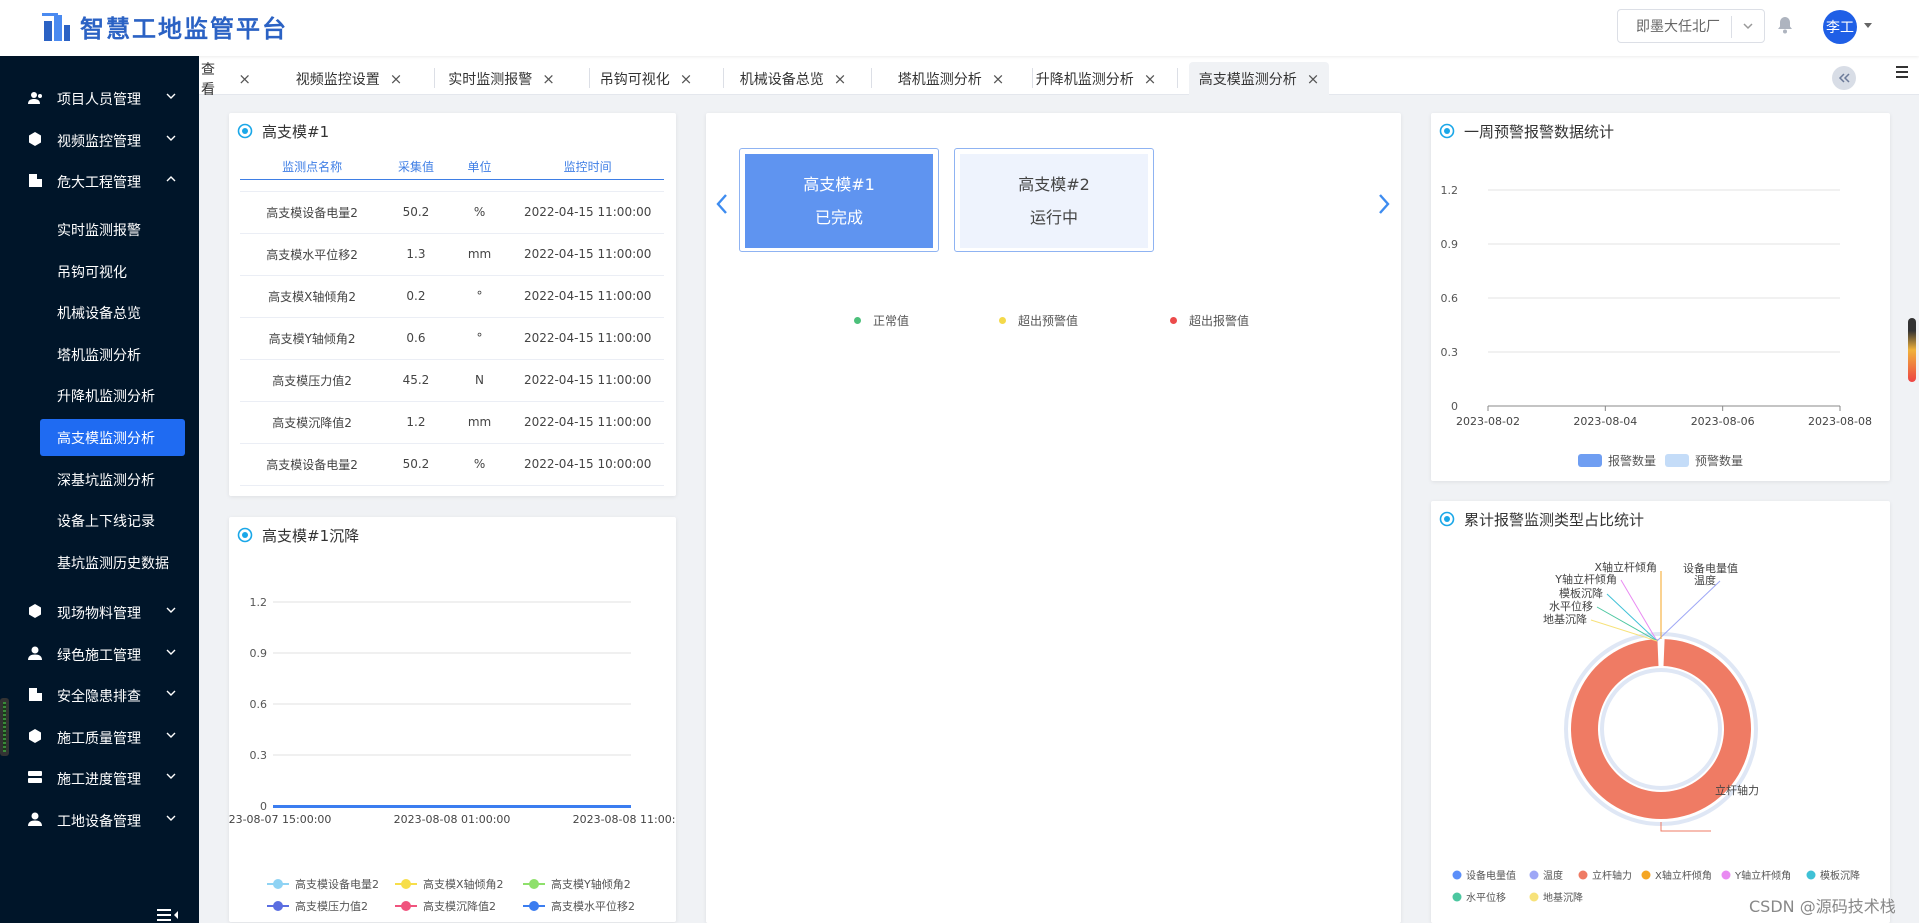 Image resolution: width=1919 pixels, height=923 pixels. Describe the element at coordinates (449, 884) in the screenshot. I see `legend-item: 高支模X轴倾角2` at that location.